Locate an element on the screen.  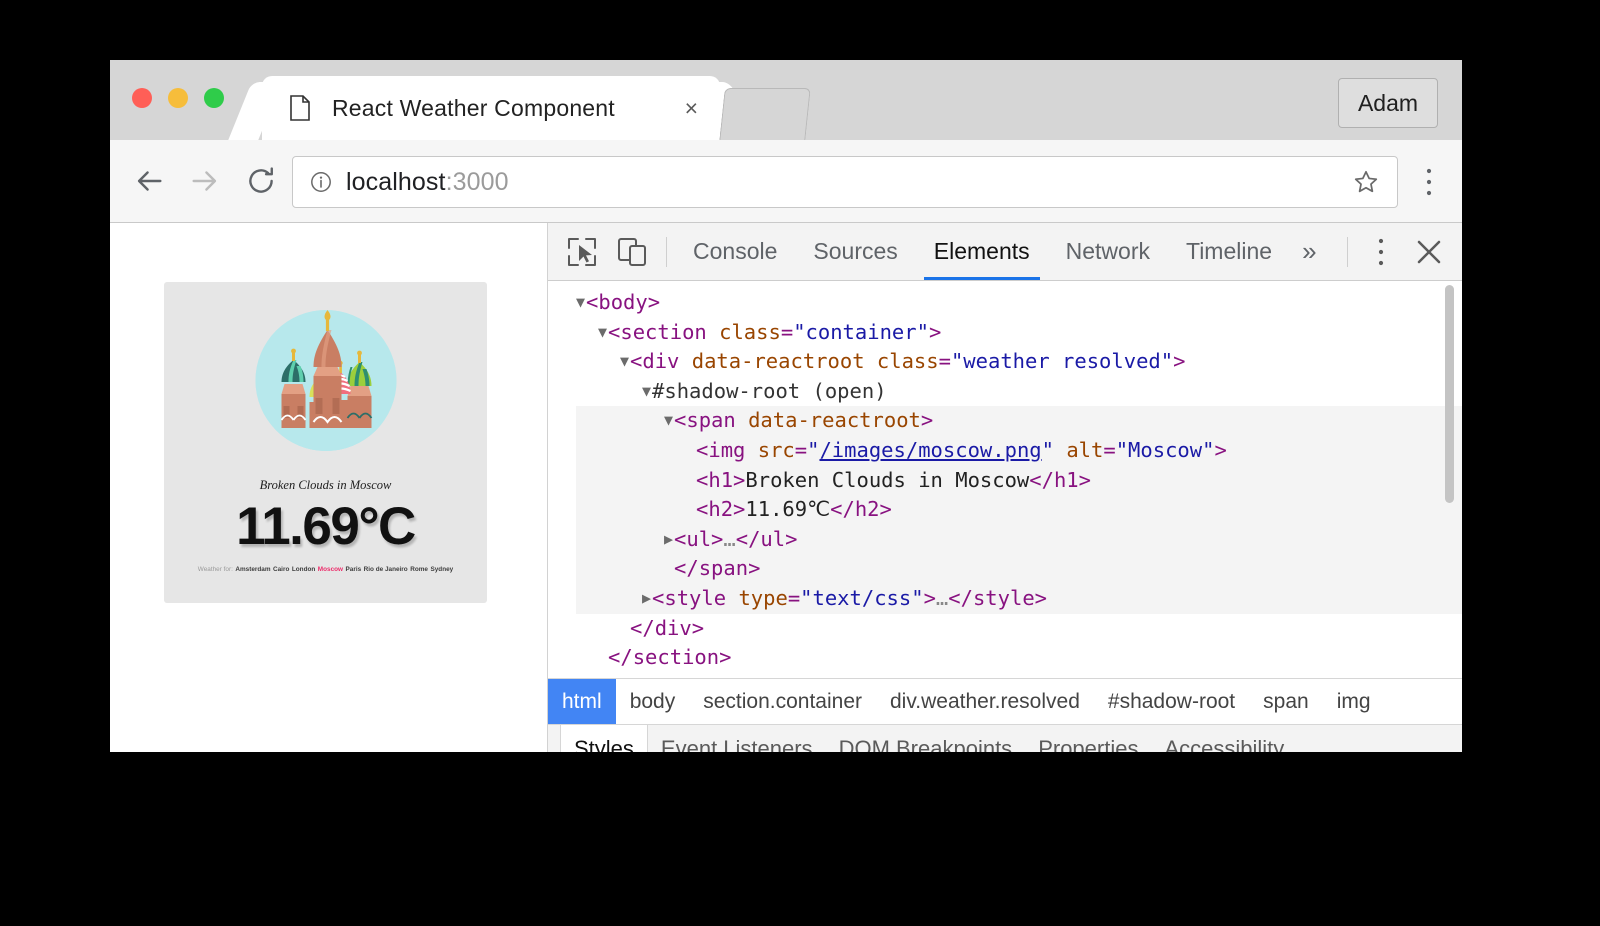
dom-token-attr: class is located at coordinates (750, 331).